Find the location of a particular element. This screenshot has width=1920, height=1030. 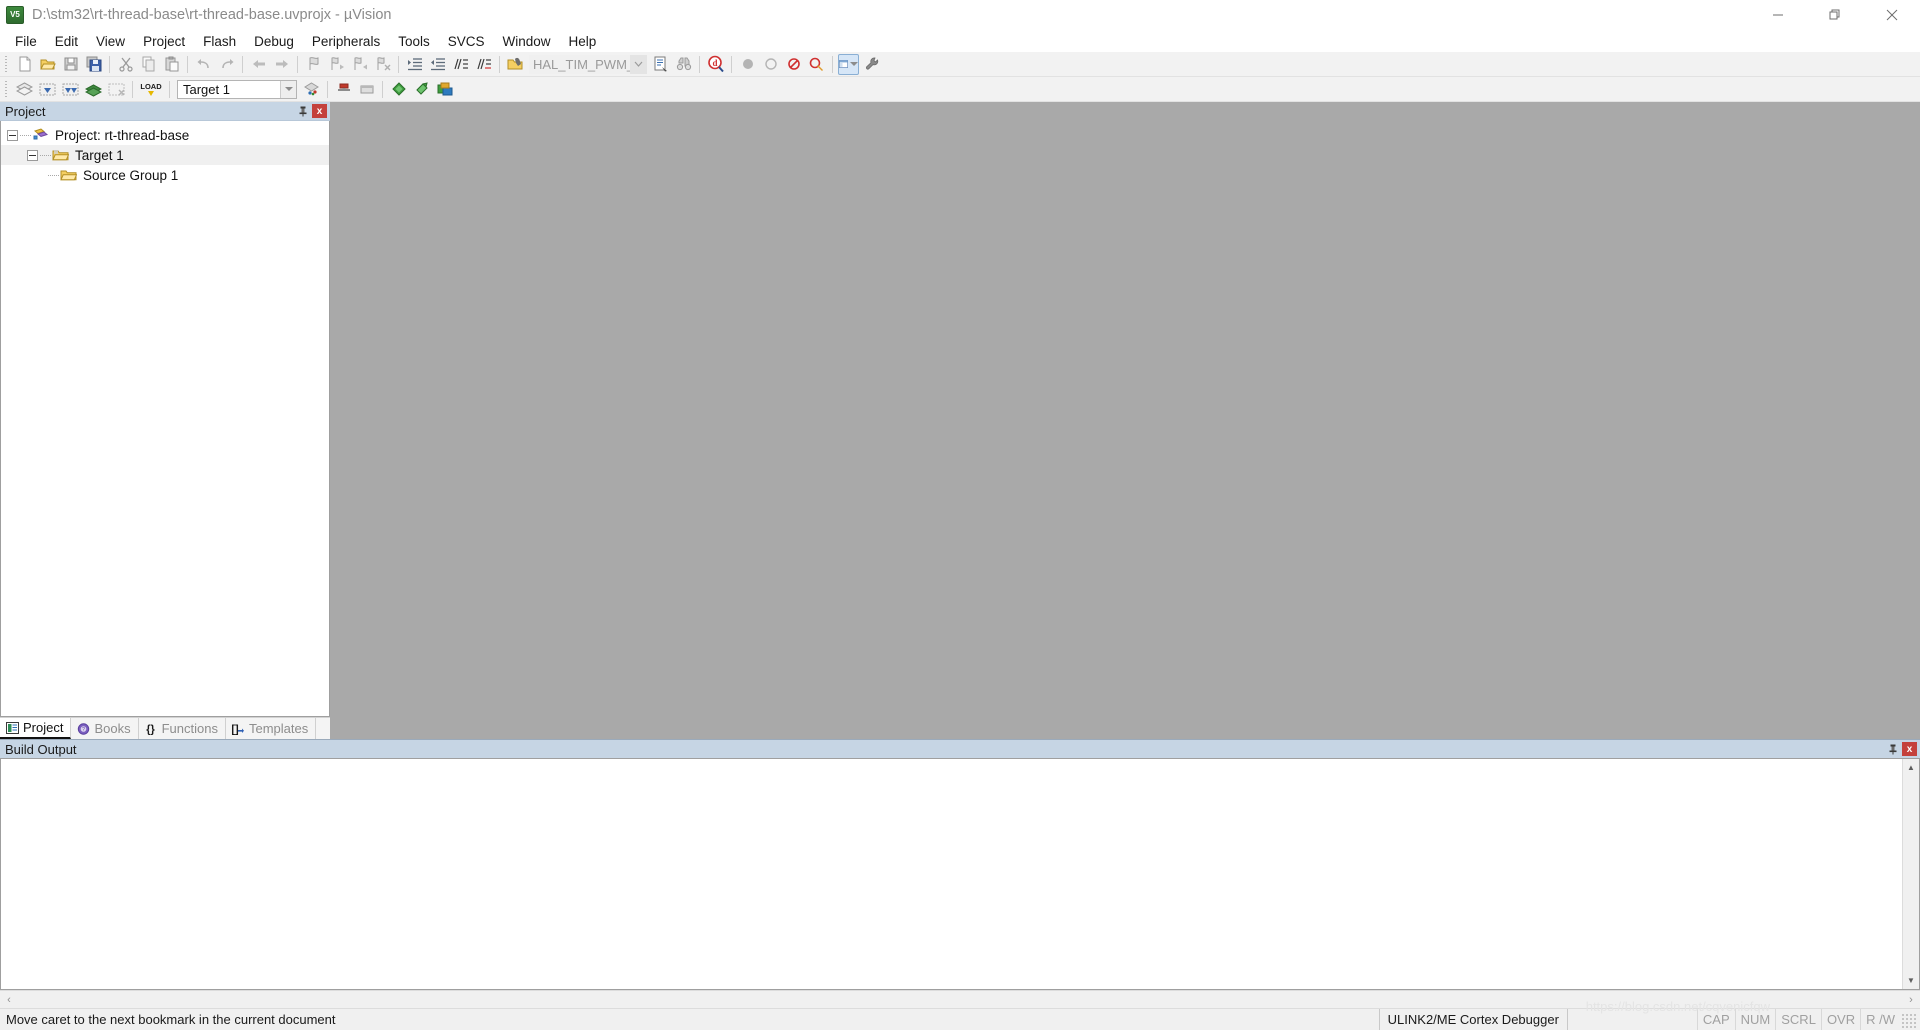

undo-arrow-icon is located at coordinates (203, 64).